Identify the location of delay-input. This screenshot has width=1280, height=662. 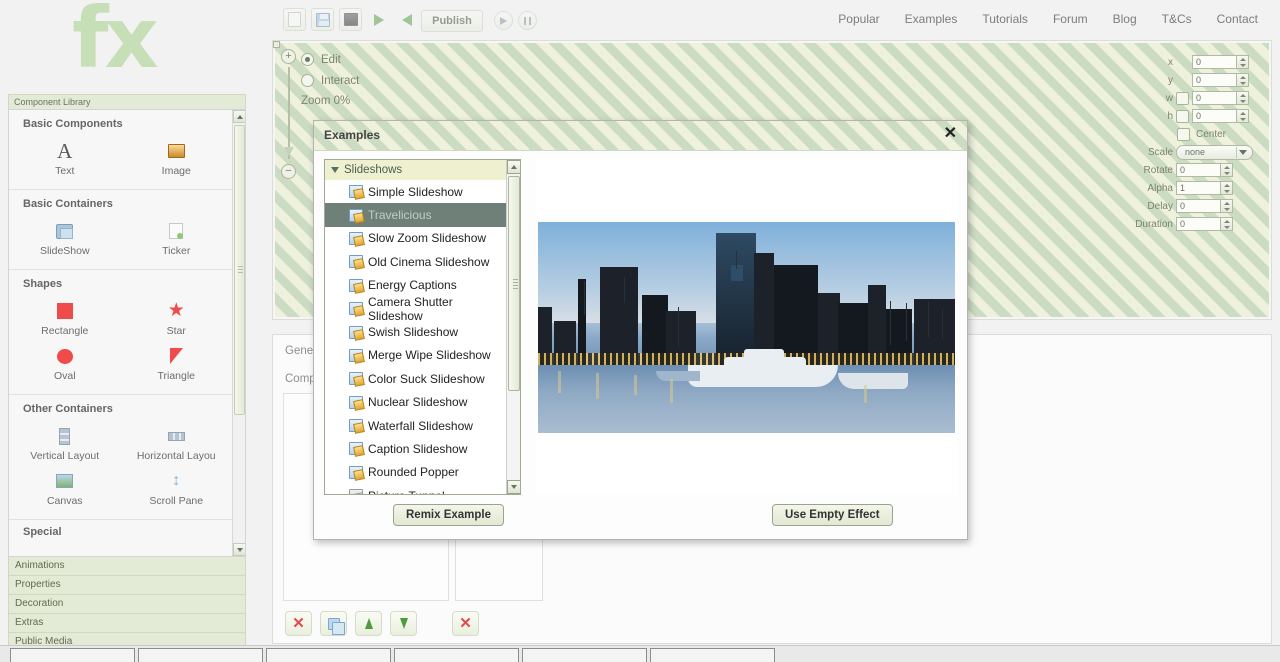
(1198, 206).